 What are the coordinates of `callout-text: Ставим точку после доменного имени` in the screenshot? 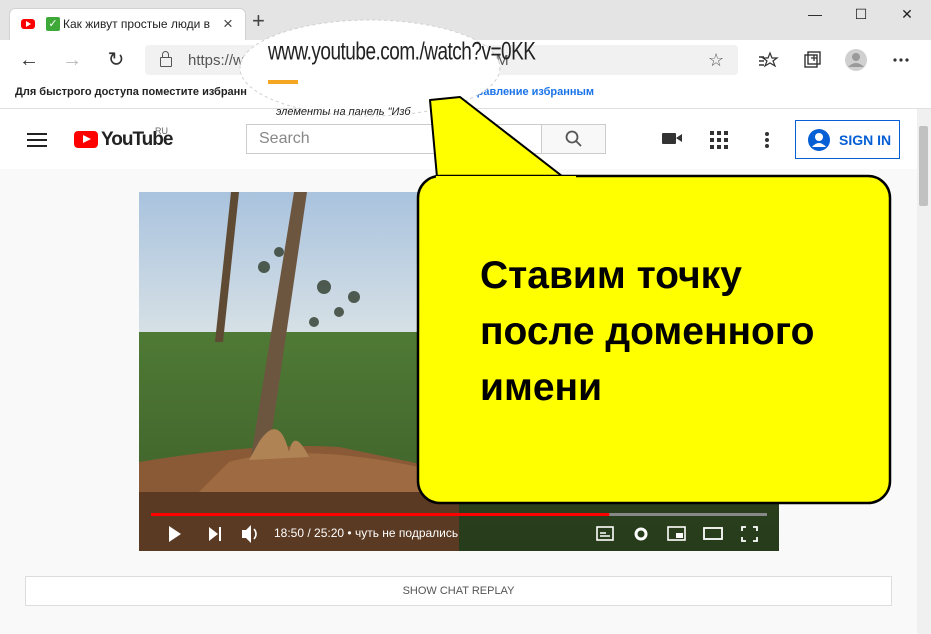 It's located at (647, 331).